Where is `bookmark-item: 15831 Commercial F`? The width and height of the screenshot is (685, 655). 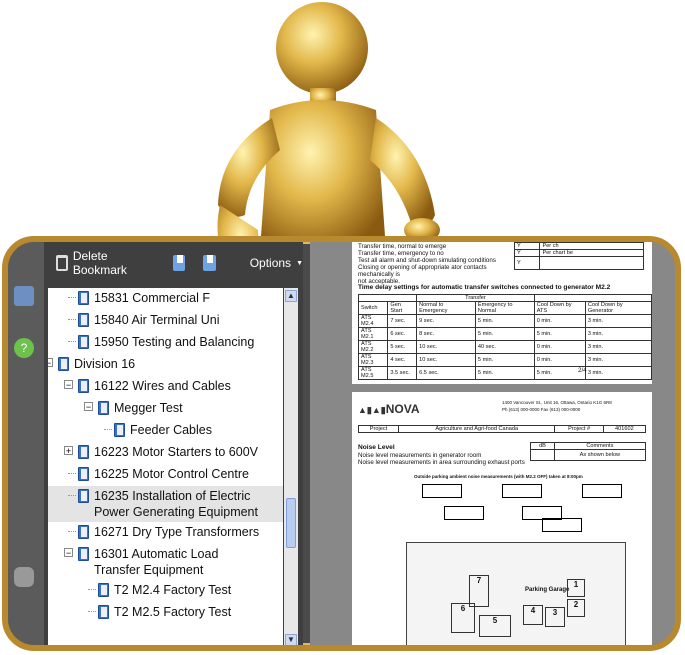
bookmark-item: 15831 Commercial F is located at coordinates (165, 299).